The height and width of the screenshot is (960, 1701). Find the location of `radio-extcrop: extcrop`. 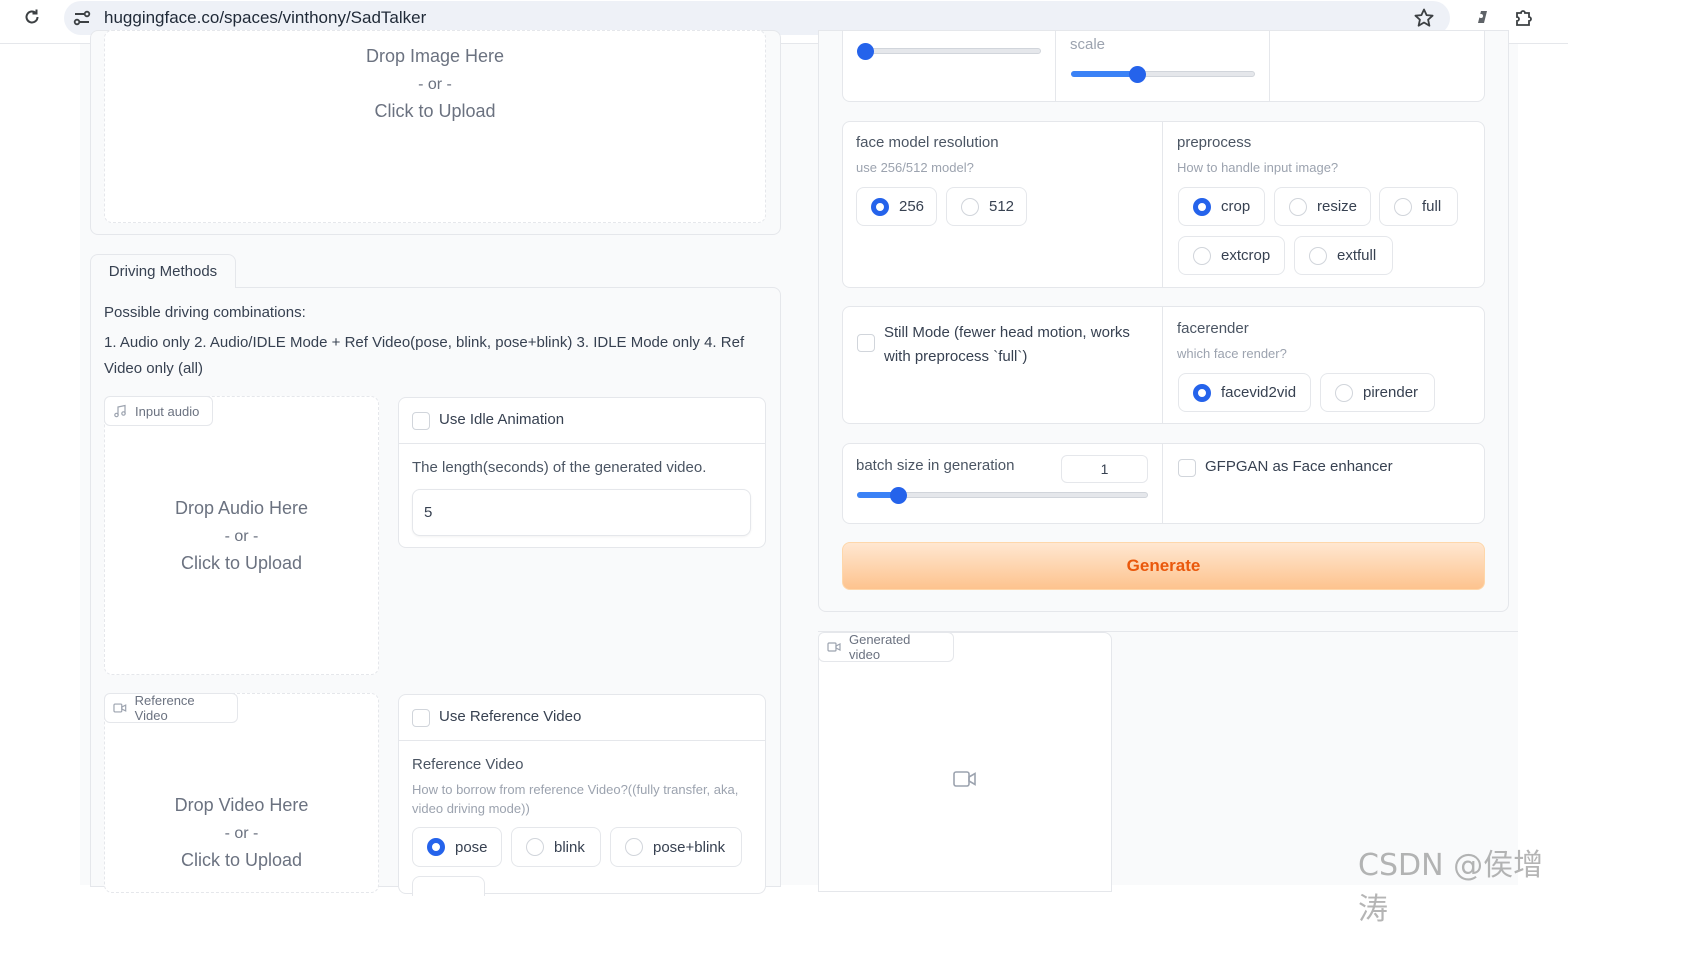

radio-extcrop: extcrop is located at coordinates (1231, 255).